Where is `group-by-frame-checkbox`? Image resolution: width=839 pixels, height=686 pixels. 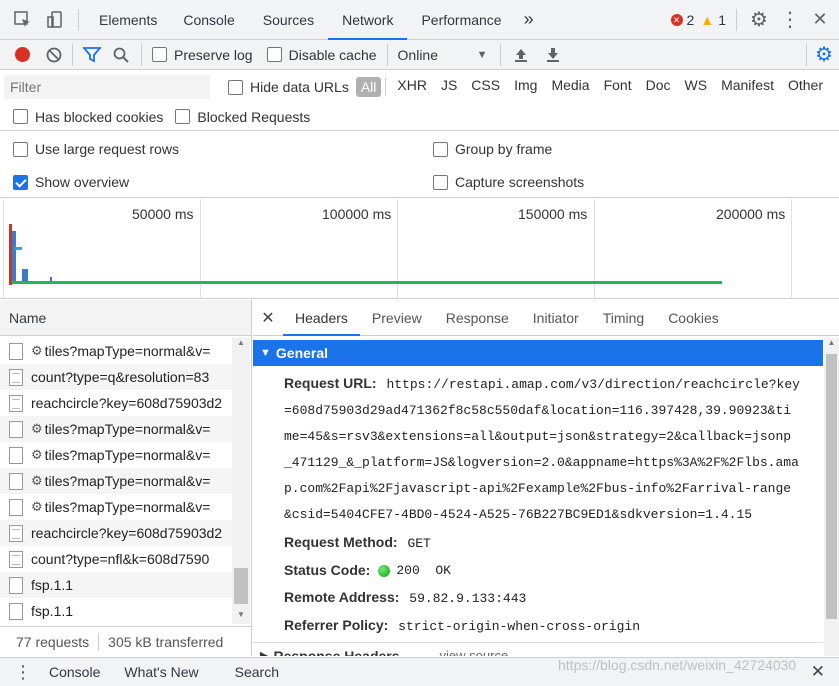
group-by-frame-checkbox is located at coordinates (440, 149).